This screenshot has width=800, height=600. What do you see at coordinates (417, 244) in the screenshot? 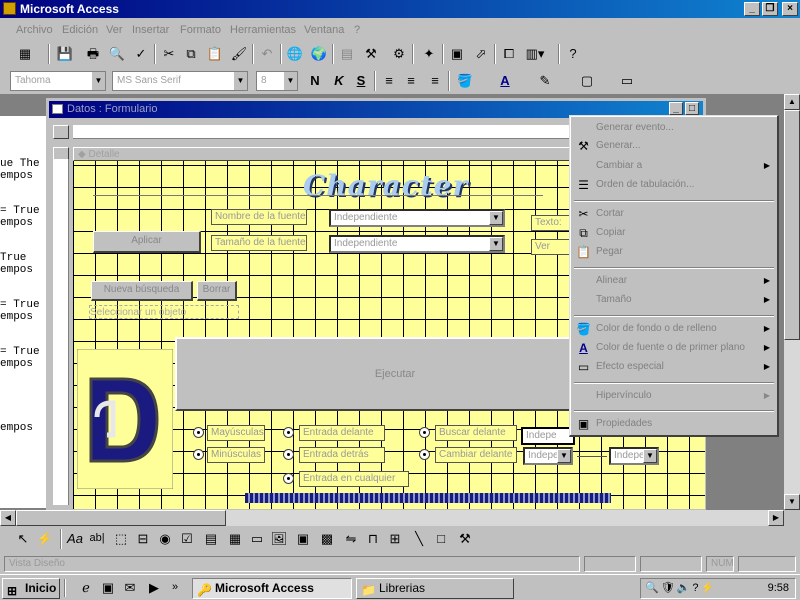
I see `combo-tamano-fuente: Independiente ▼` at bounding box center [417, 244].